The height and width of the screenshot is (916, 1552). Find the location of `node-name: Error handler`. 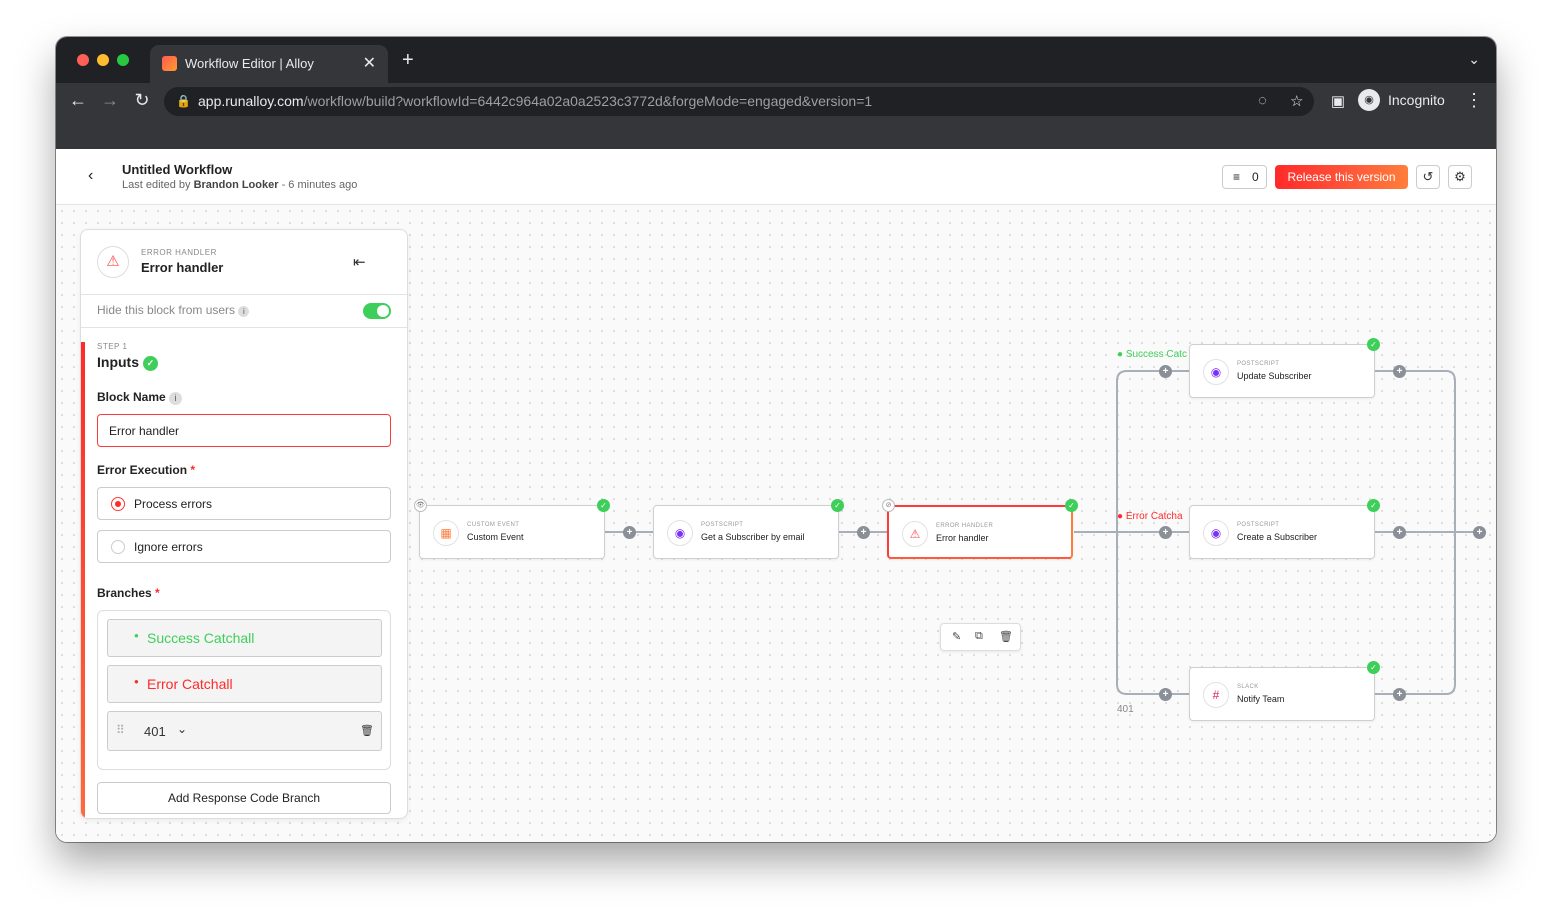

node-name: Error handler is located at coordinates (962, 538).